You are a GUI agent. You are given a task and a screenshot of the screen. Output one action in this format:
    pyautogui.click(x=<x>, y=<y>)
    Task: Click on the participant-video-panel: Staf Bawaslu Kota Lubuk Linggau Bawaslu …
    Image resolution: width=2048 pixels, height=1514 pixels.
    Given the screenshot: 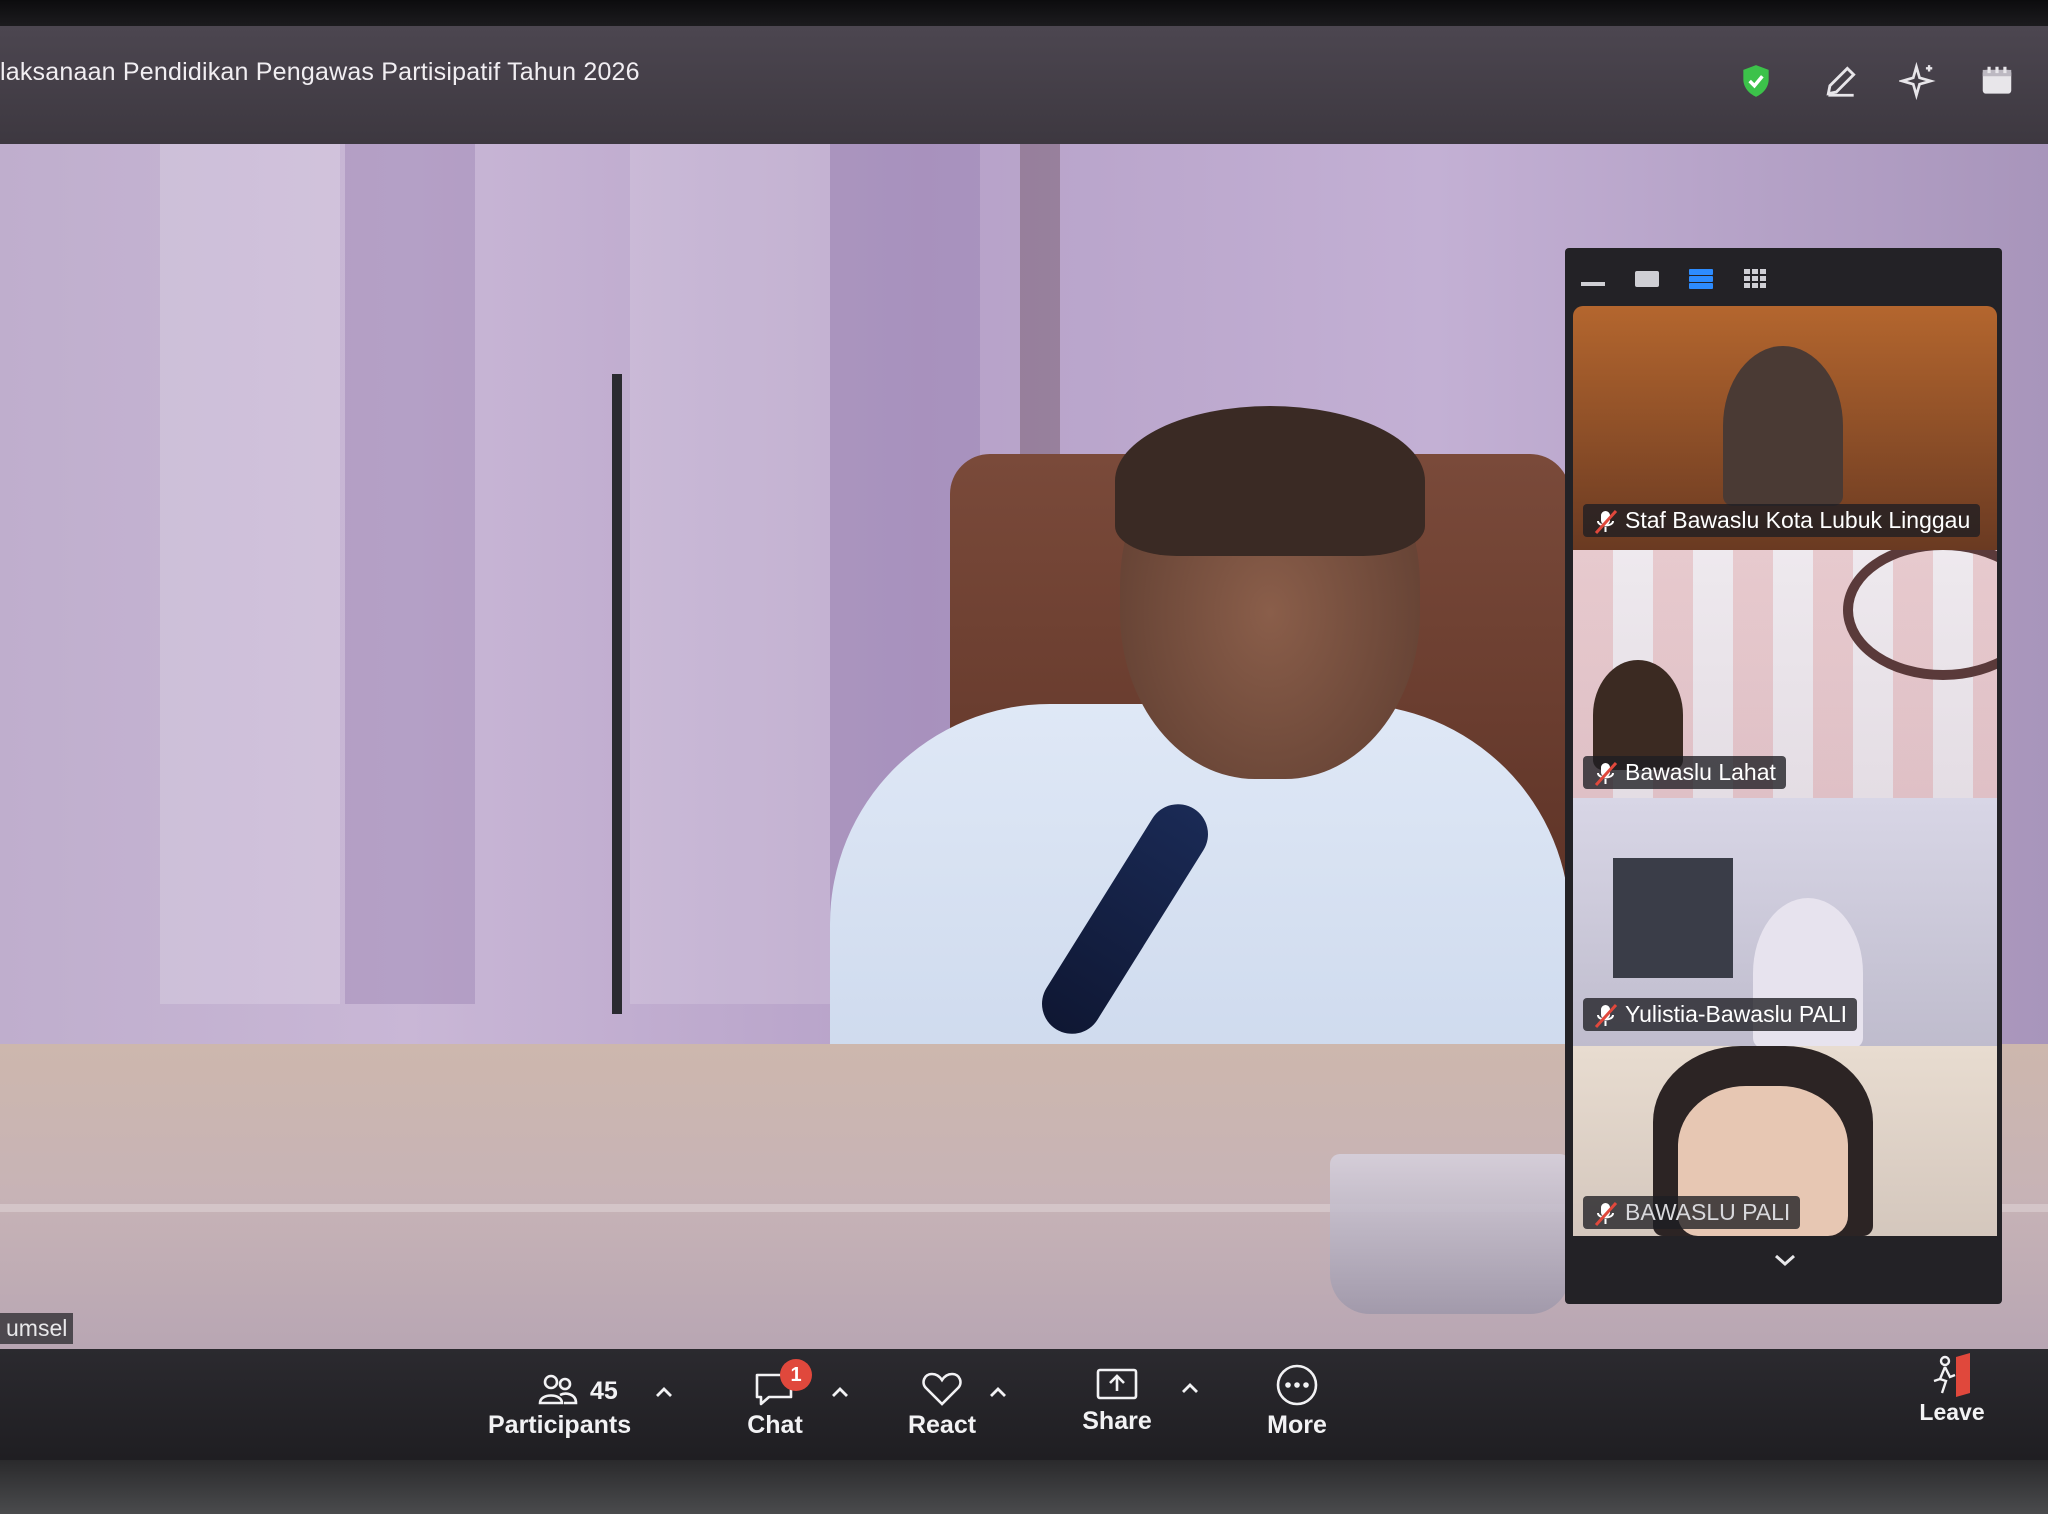 What is the action you would take?
    pyautogui.click(x=1783, y=776)
    